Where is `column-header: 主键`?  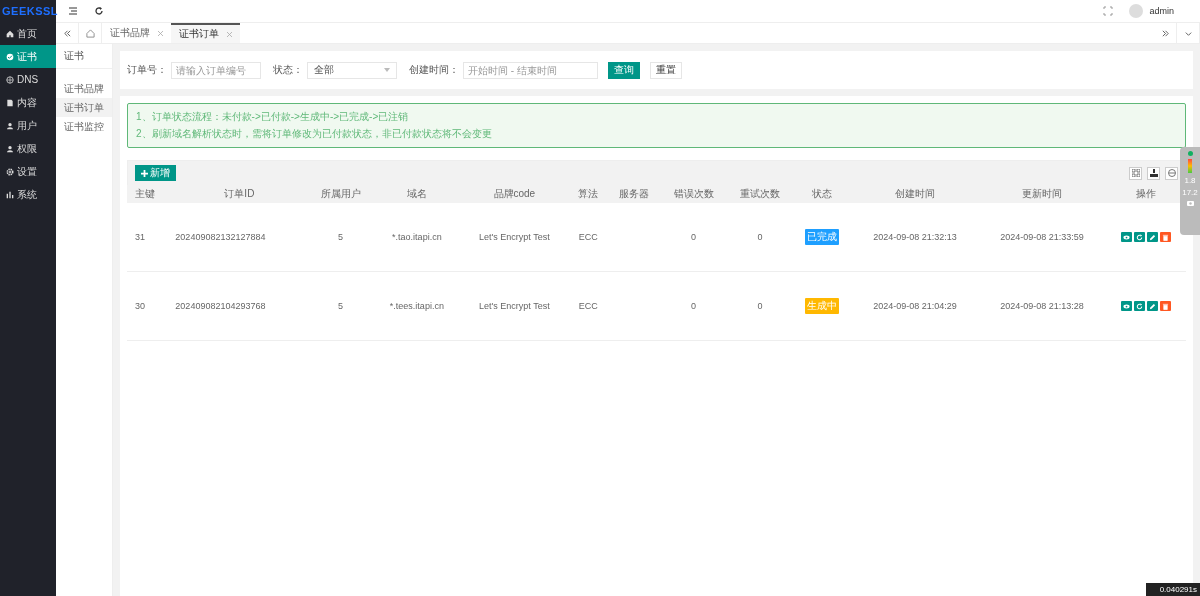
column-header: 主键 is located at coordinates (149, 194).